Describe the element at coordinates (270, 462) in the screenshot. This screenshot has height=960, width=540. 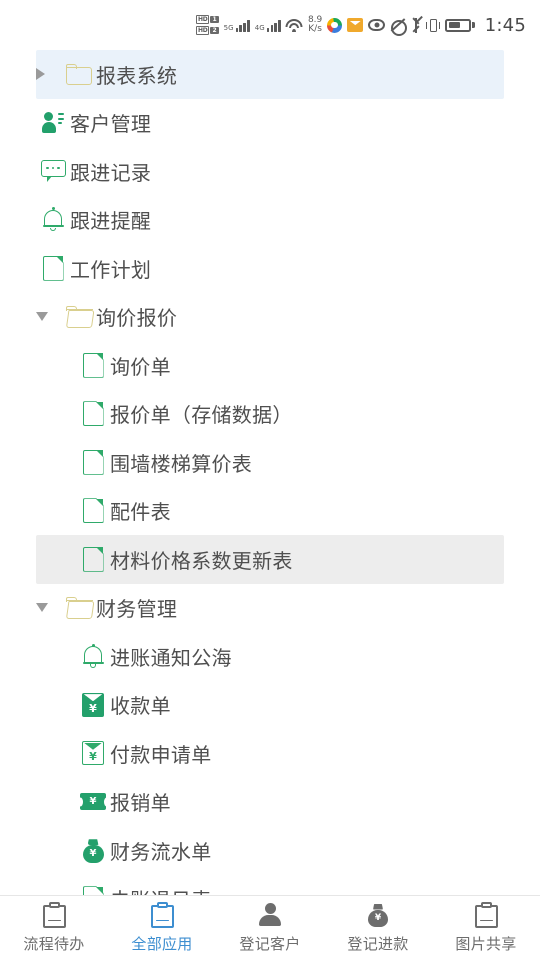
I see `tree-item-leaf: 围墙楼梯算价表` at that location.